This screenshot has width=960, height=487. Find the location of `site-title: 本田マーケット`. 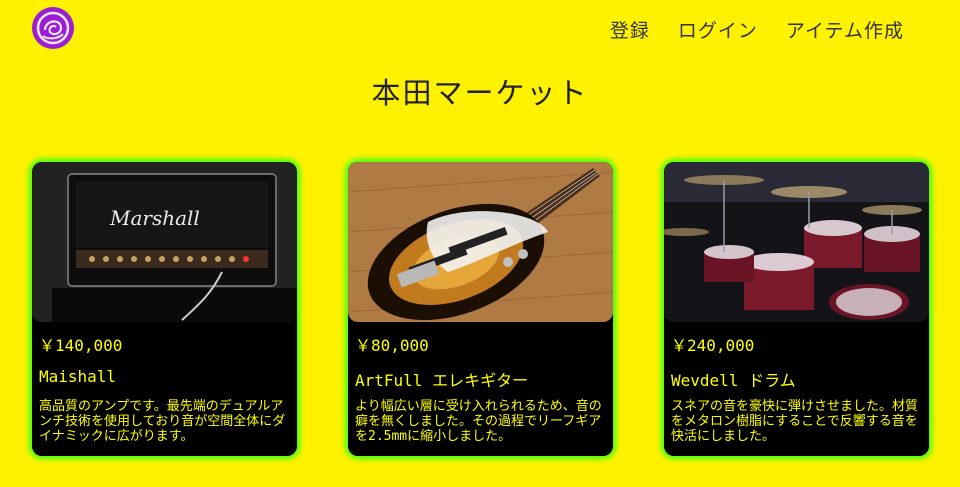

site-title: 本田マーケット is located at coordinates (480, 93).